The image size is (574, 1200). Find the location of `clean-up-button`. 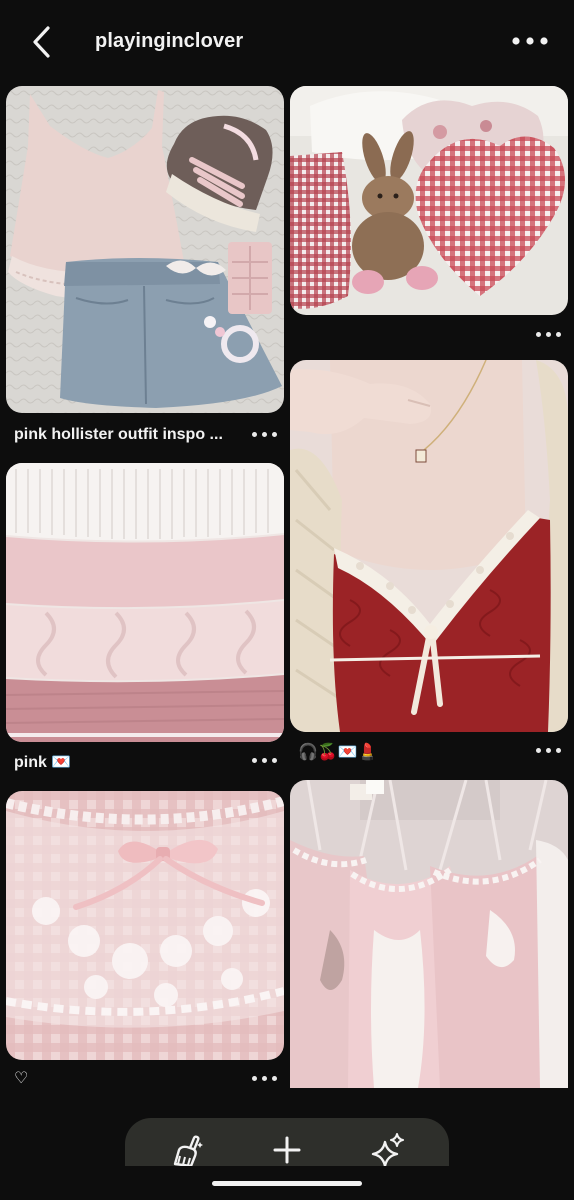

clean-up-button is located at coordinates (187, 1150).